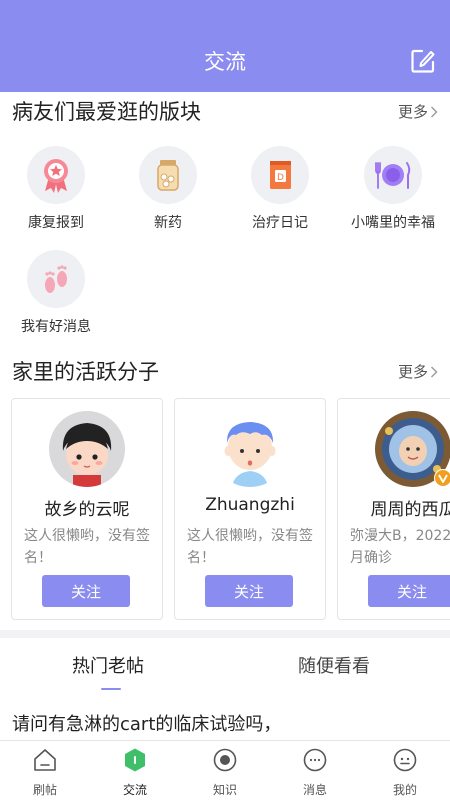 Image resolution: width=450 pixels, height=800 pixels. I want to click on board-icon-circle: D, so click(280, 175).